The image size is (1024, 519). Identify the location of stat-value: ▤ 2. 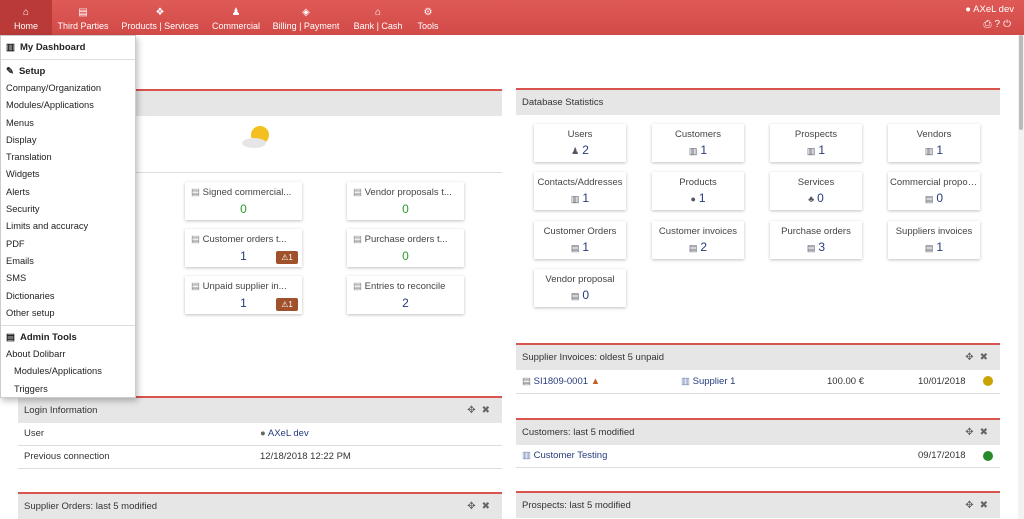
(698, 247).